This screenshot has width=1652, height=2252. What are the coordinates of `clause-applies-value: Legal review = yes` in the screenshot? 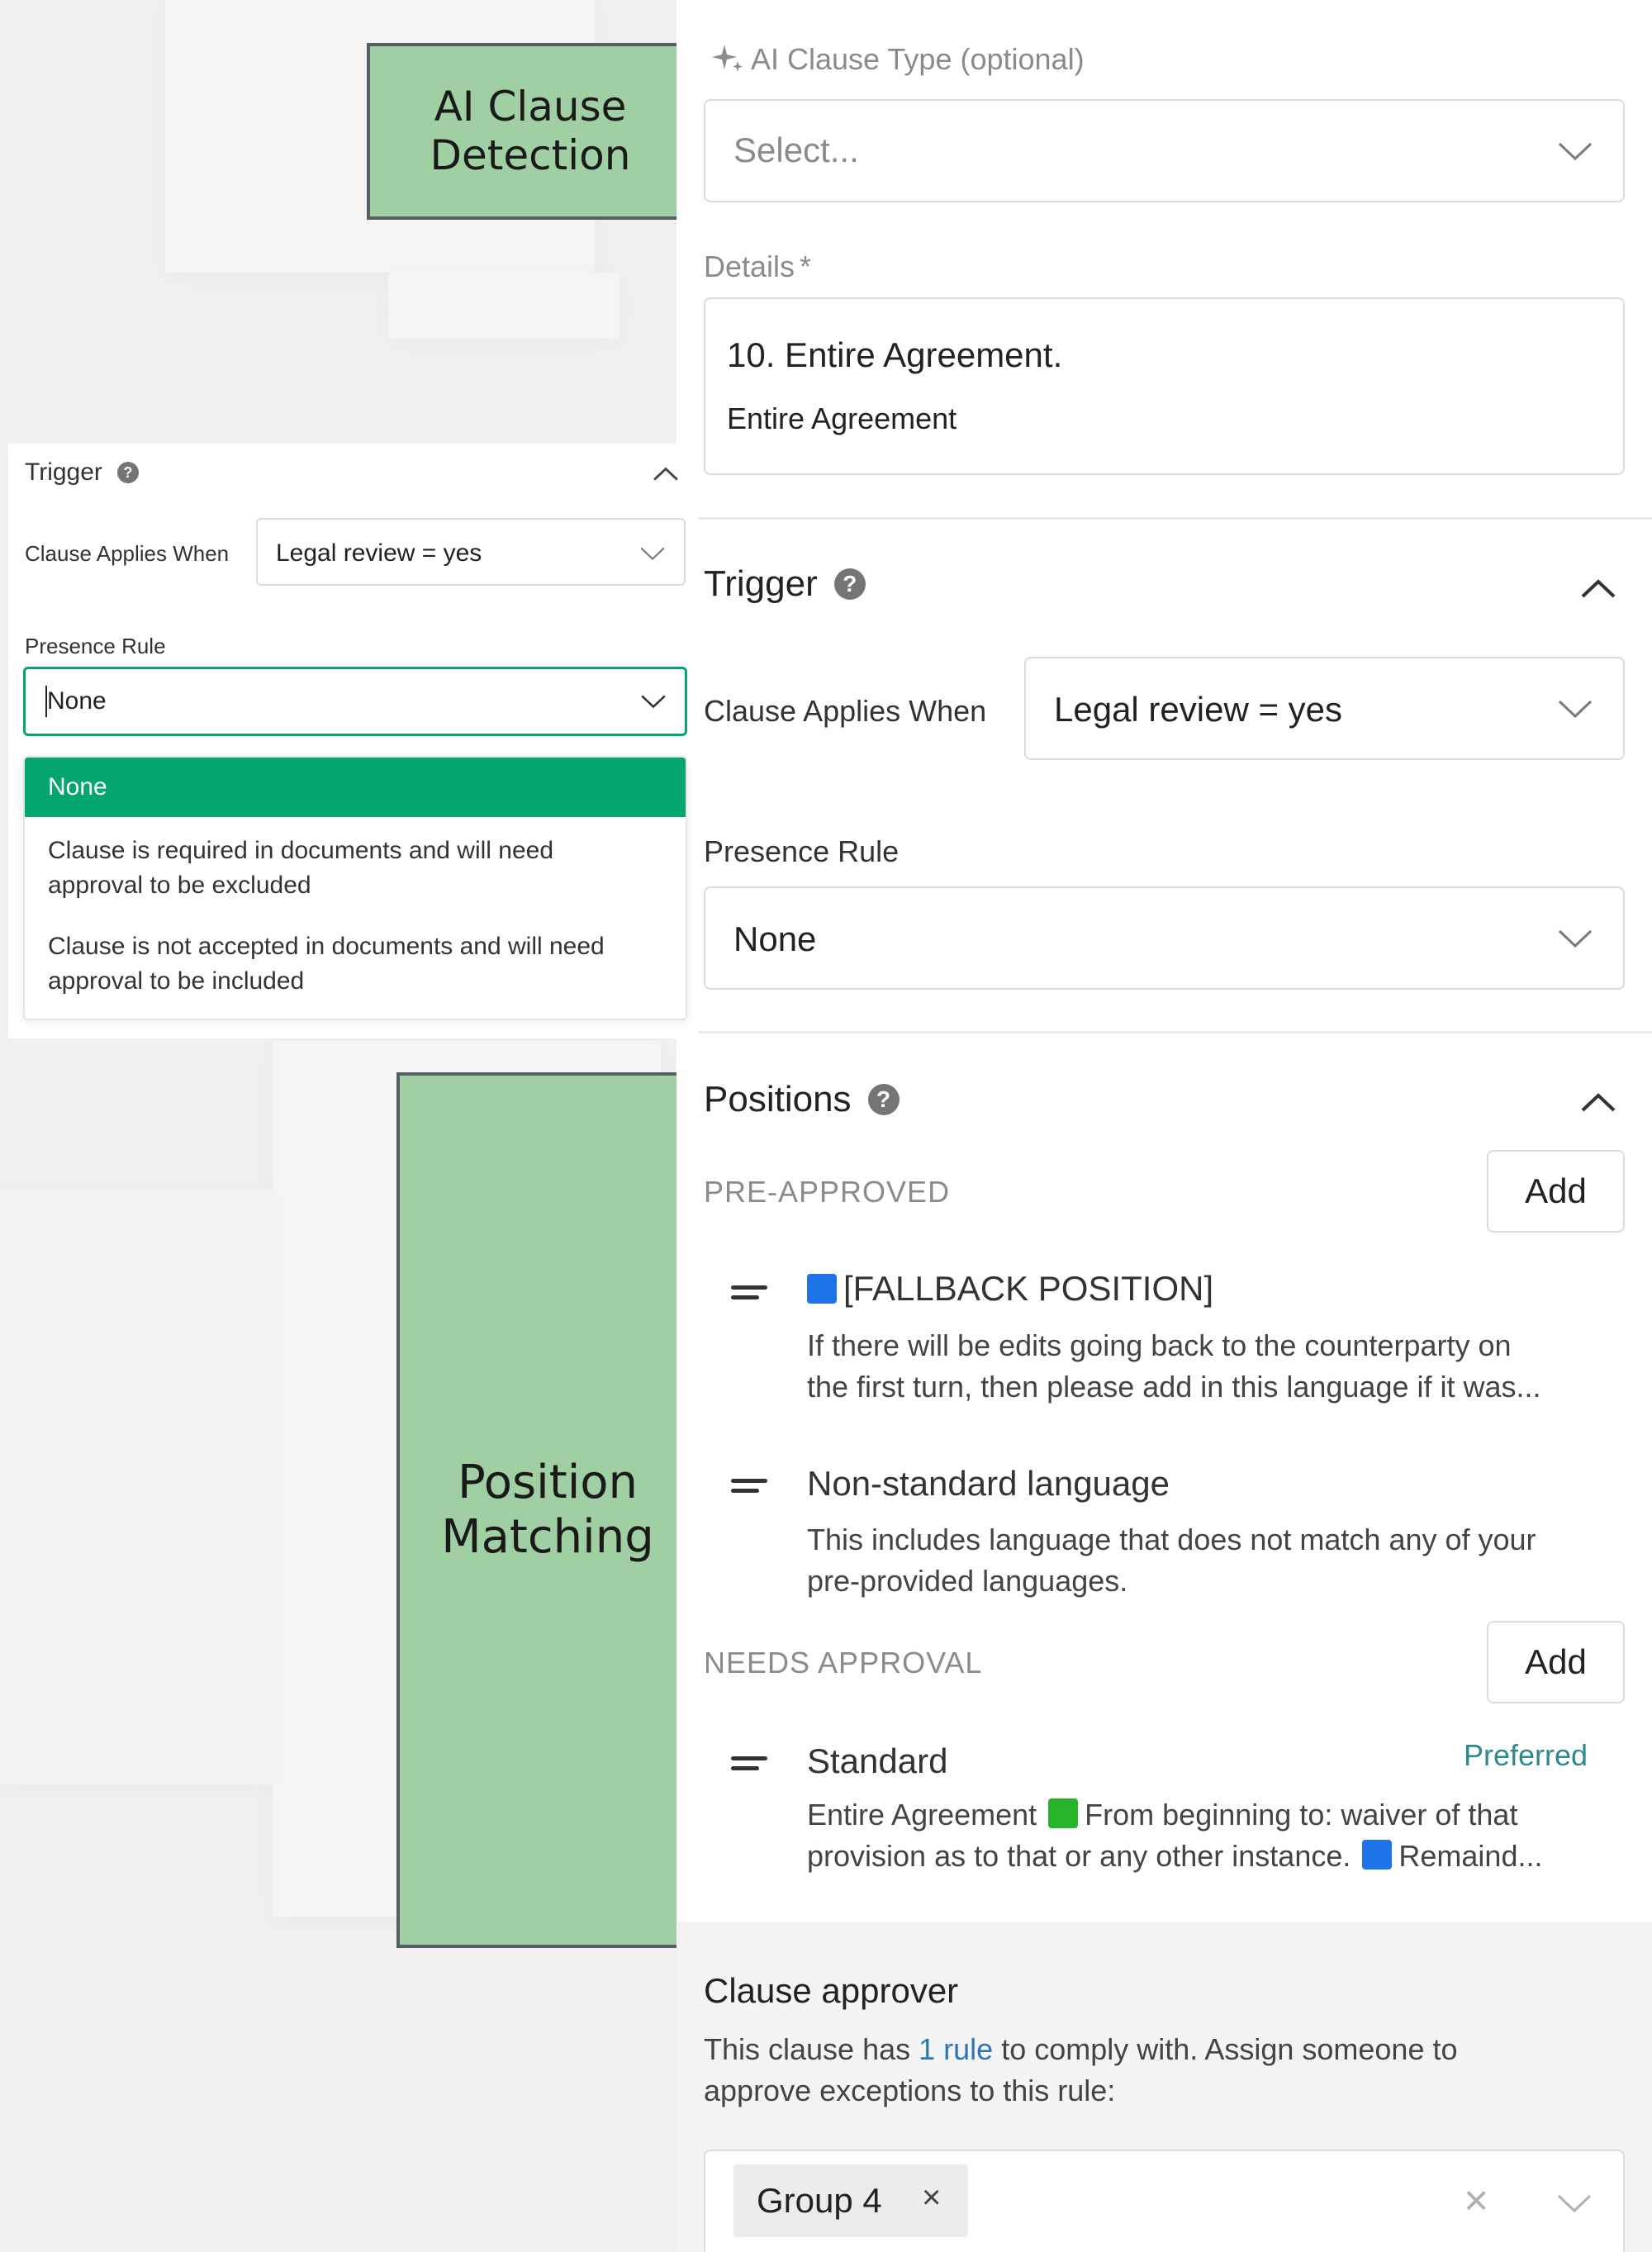 It's located at (1198, 709).